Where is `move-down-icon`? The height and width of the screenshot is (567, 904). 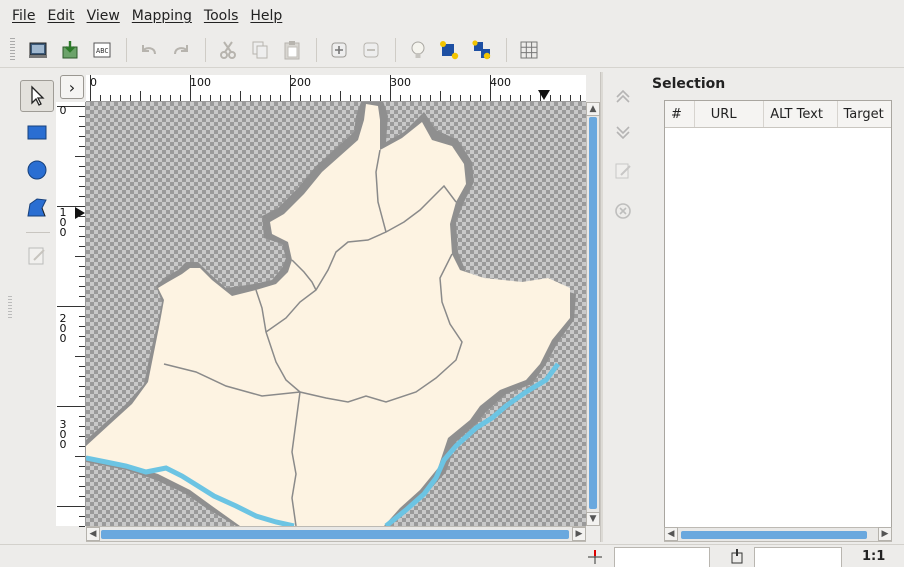 move-down-icon is located at coordinates (623, 131).